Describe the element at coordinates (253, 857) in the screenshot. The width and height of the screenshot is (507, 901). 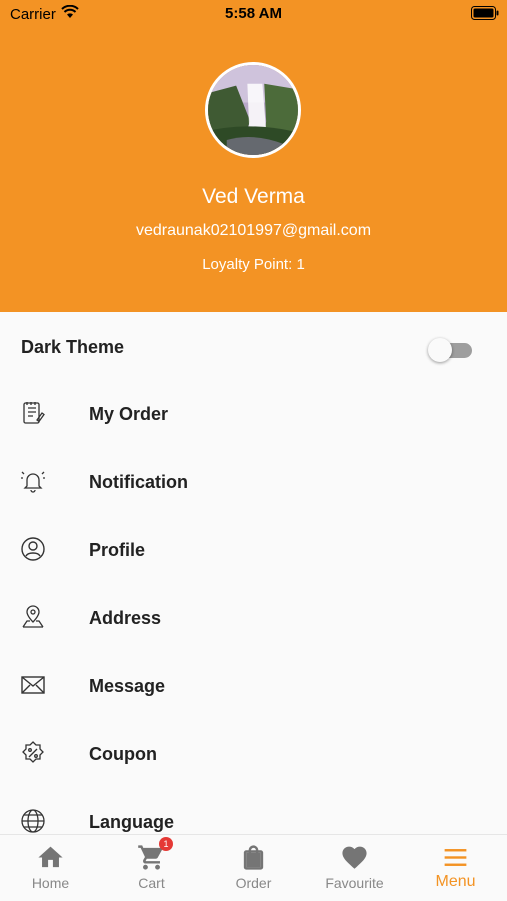
I see `shopping-bag-icon` at that location.